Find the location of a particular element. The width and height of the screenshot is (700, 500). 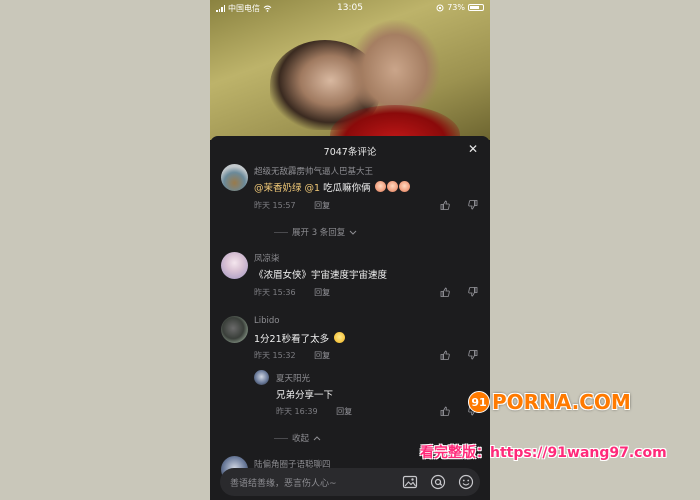

comment-body: 吃瓜嘛你俩 is located at coordinates (347, 188).